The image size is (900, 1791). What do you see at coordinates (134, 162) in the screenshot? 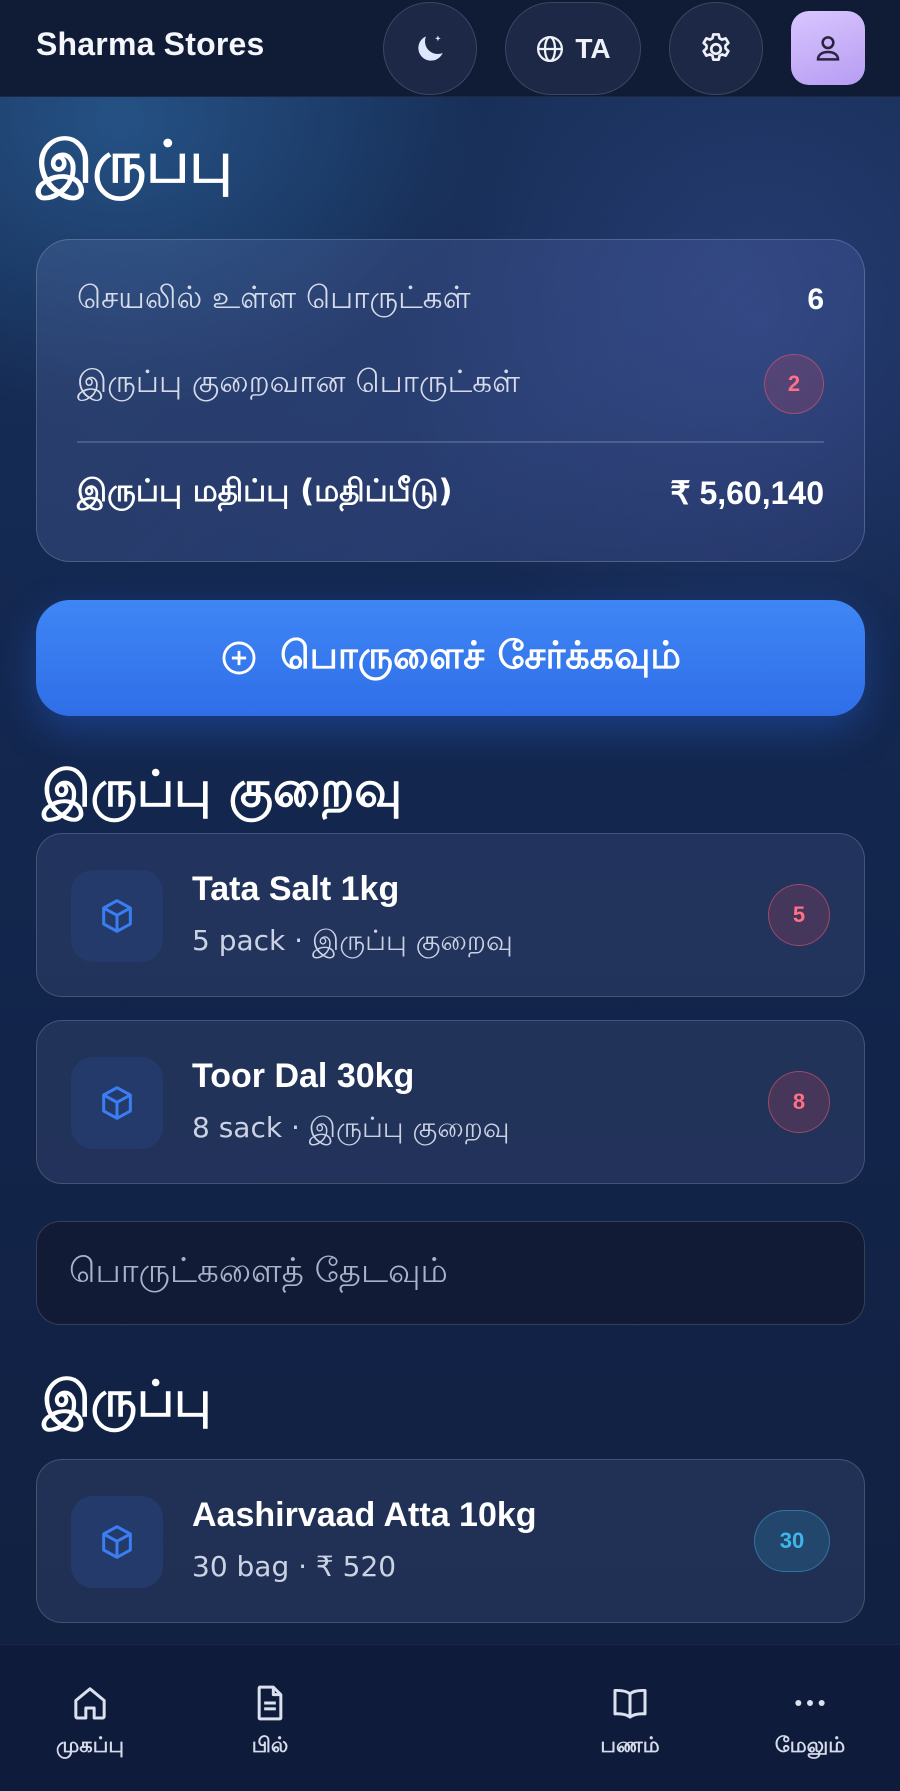
I see `page-title: இருப்பு` at bounding box center [134, 162].